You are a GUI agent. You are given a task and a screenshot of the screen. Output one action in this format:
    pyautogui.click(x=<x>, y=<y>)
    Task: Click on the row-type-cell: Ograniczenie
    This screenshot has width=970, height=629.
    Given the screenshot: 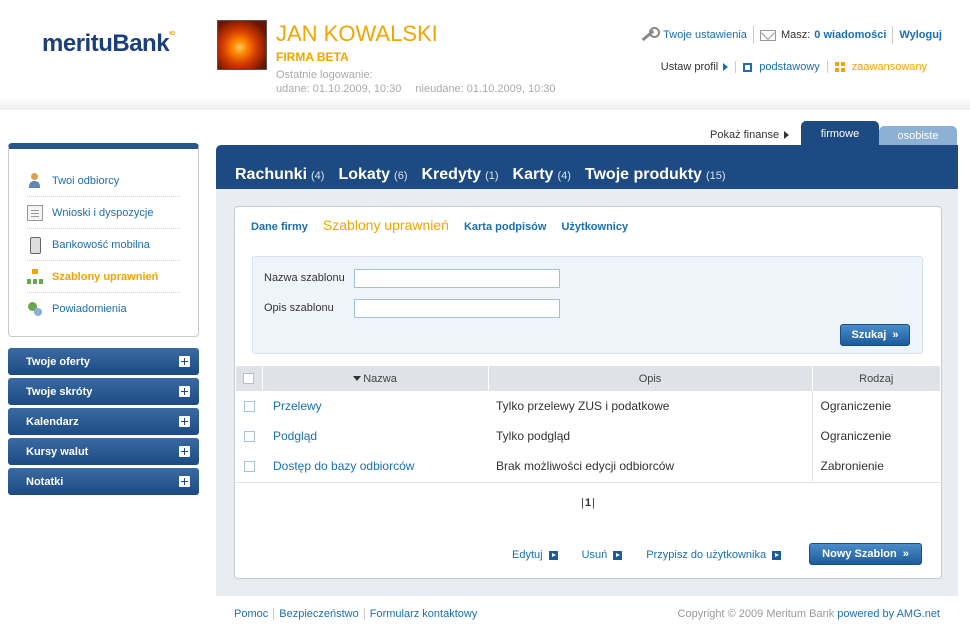 What is the action you would take?
    pyautogui.click(x=875, y=406)
    